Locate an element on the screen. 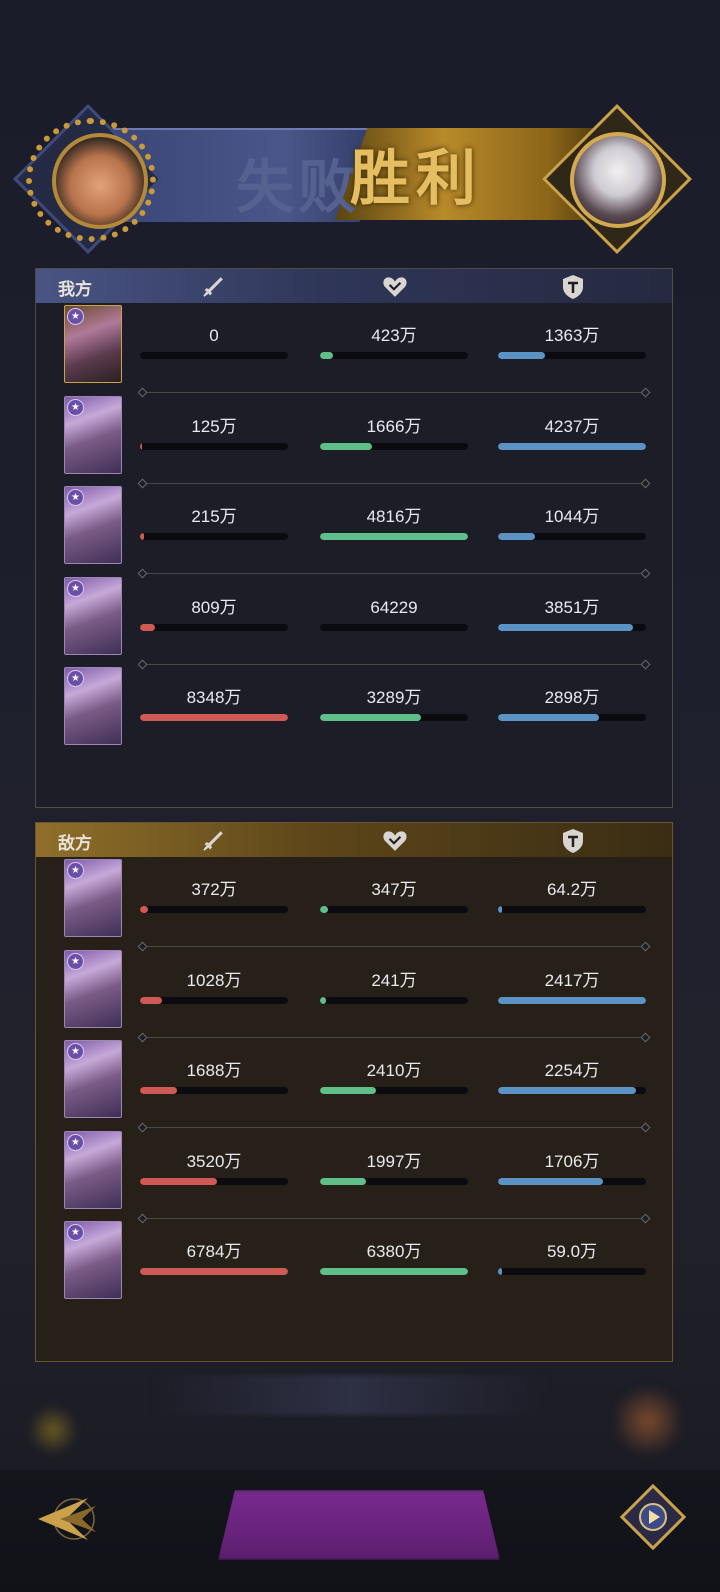  defense-value: 1044万 is located at coordinates (572, 516).